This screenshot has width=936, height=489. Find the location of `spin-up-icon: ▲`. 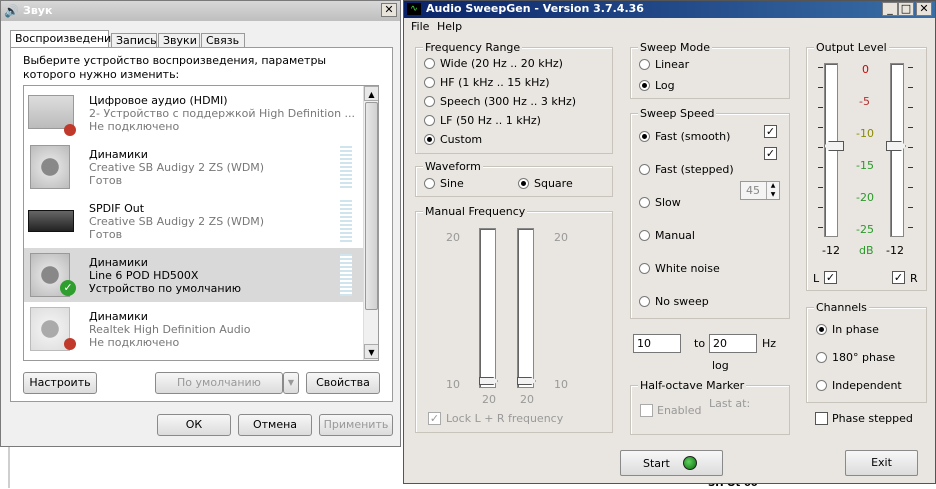

spin-up-icon: ▲ is located at coordinates (772, 186).